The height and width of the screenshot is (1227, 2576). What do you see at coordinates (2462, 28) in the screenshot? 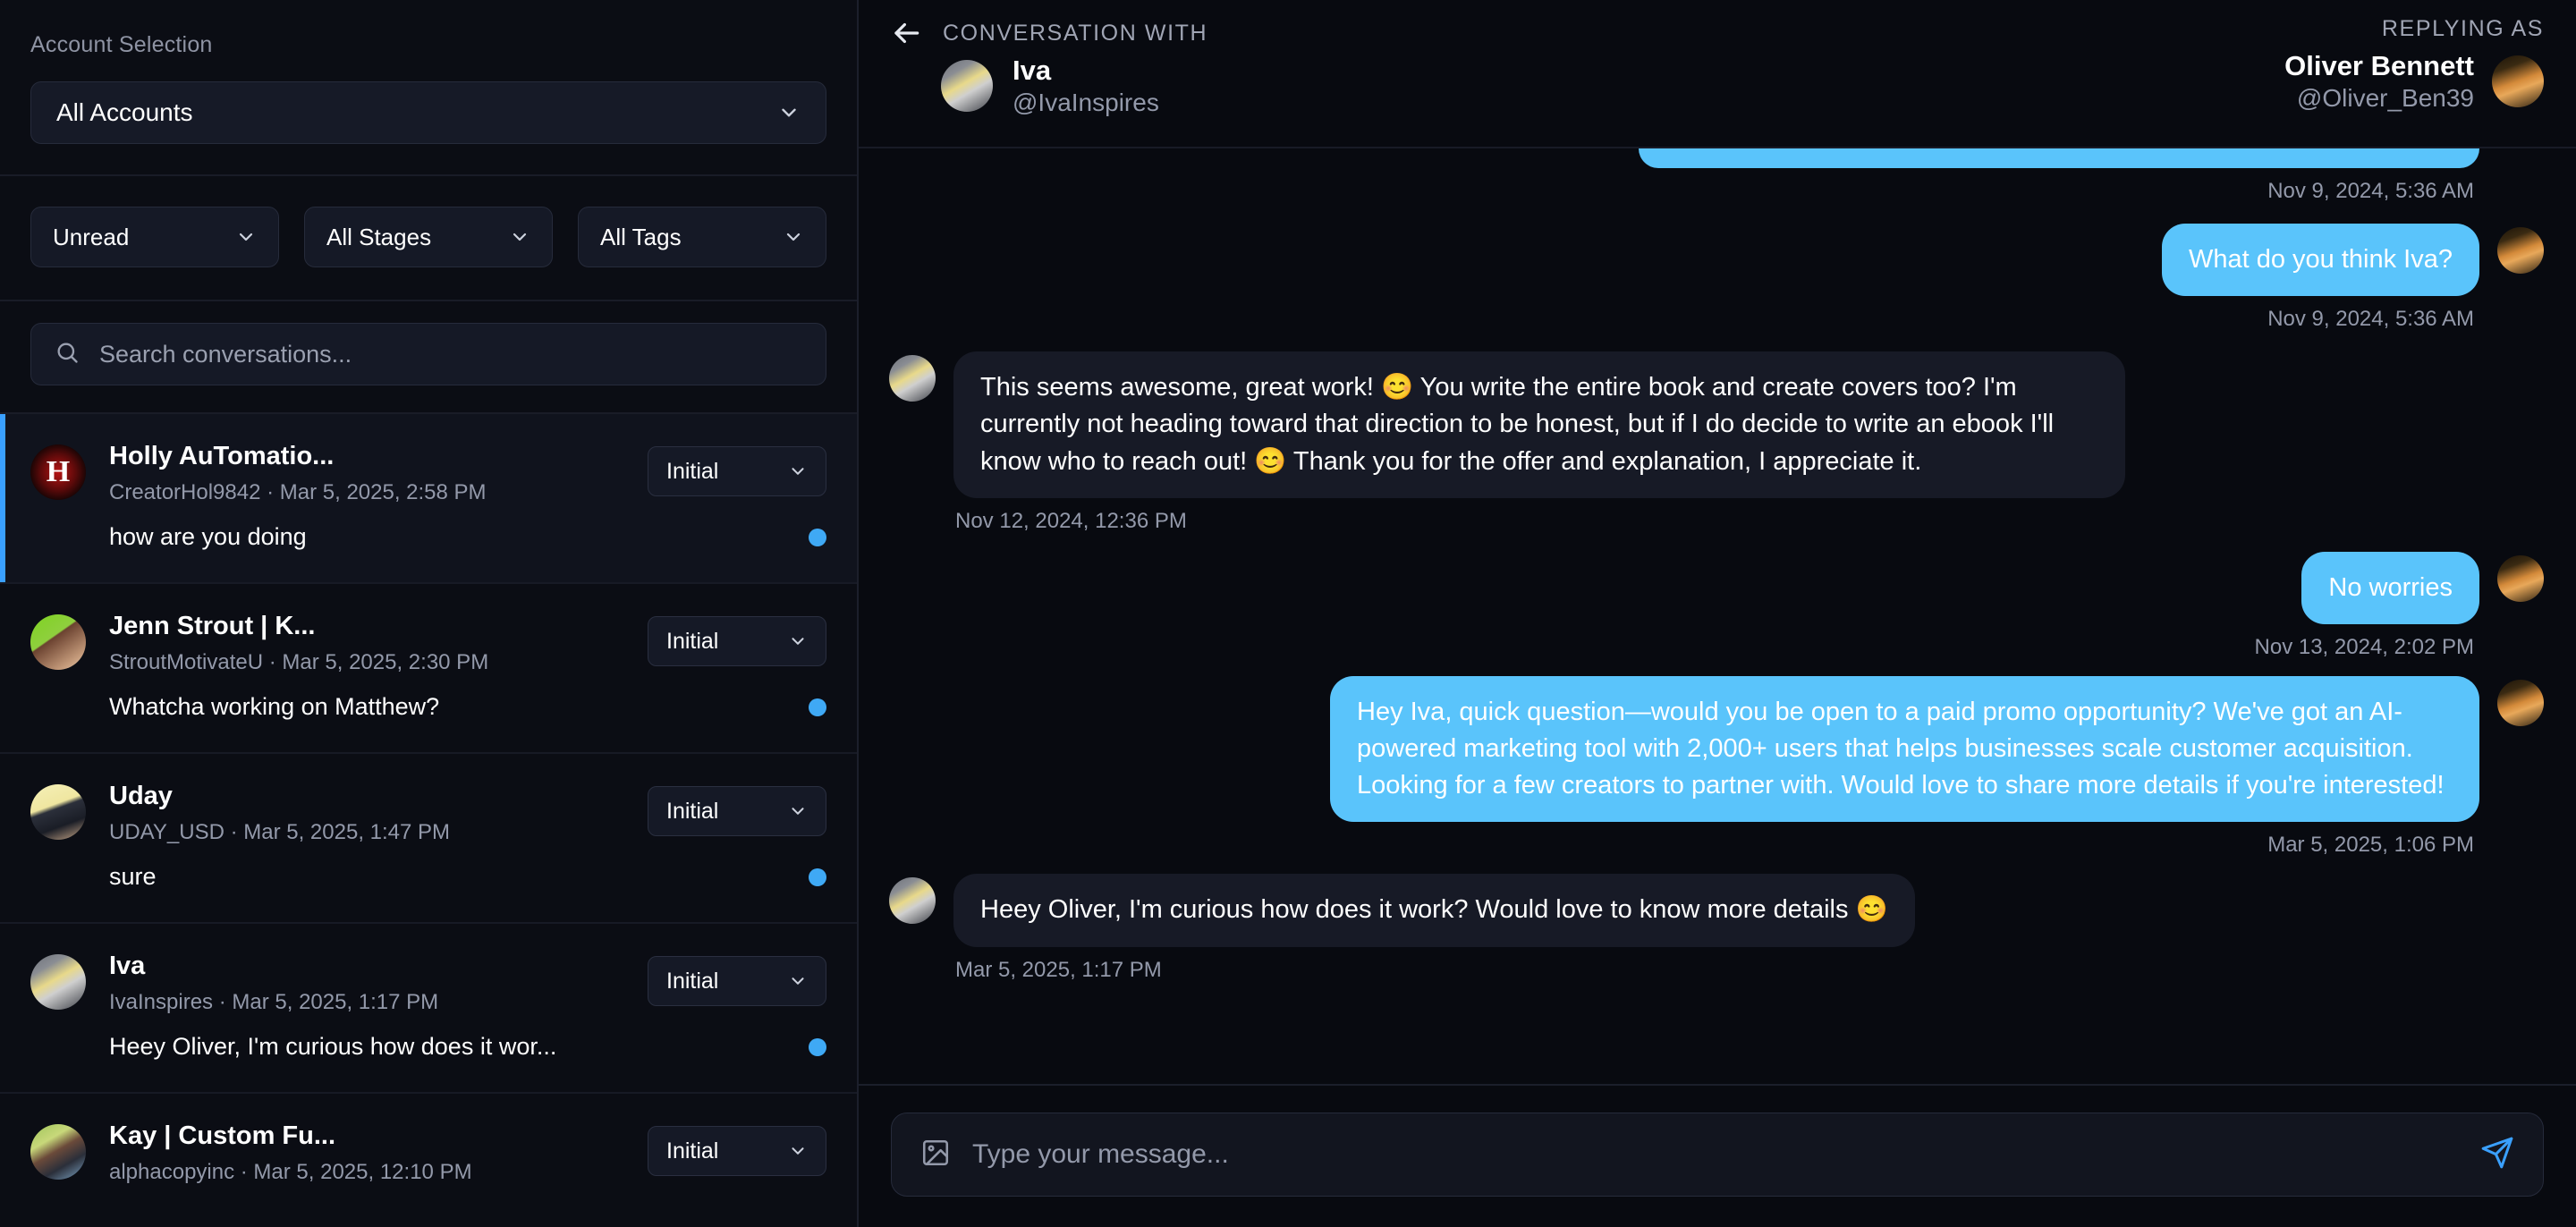
I see `replying-as-label: REPLYING AS` at bounding box center [2462, 28].